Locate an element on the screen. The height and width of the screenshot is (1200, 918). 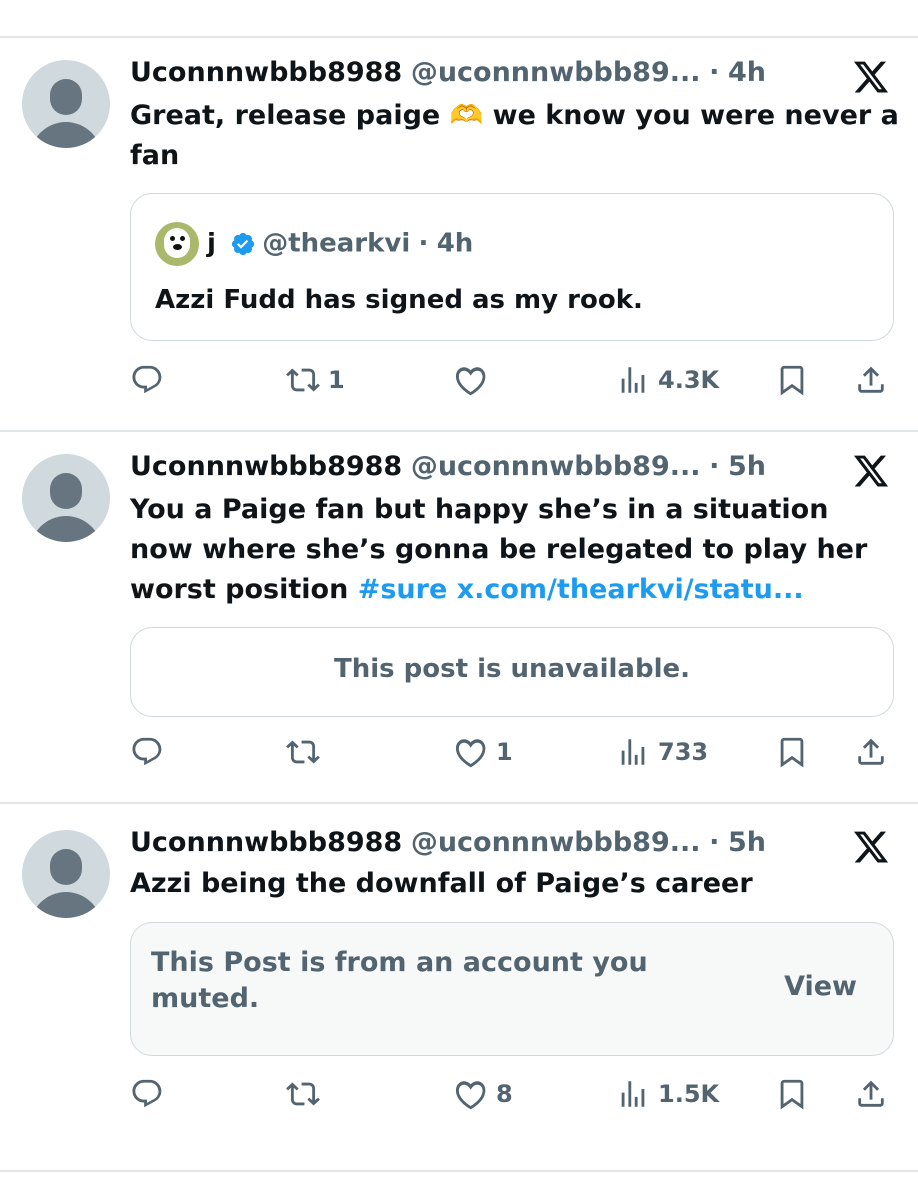
views-button: 1.5K is located at coordinates (667, 1094).